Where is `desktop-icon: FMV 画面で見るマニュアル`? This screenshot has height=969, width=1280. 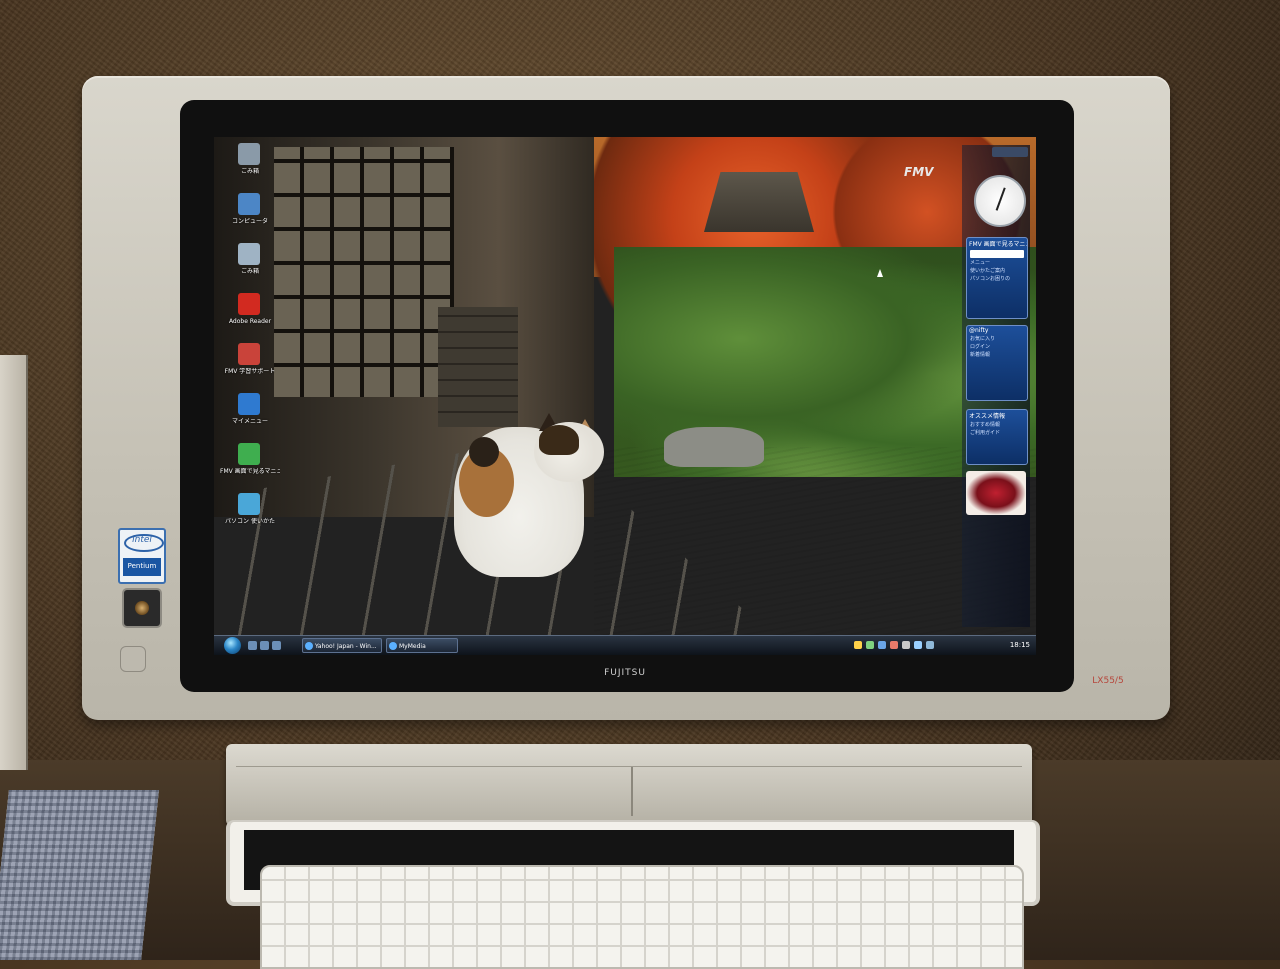
desktop-icon: FMV 画面で見るマニュアル is located at coordinates (250, 466).